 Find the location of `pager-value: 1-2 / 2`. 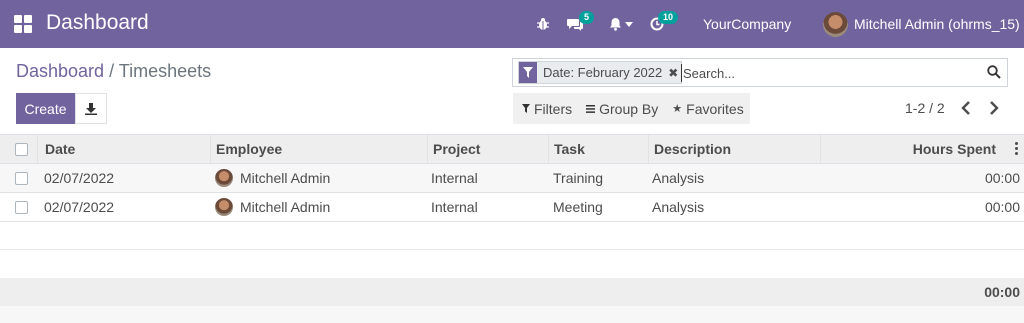

pager-value: 1-2 / 2 is located at coordinates (925, 108).